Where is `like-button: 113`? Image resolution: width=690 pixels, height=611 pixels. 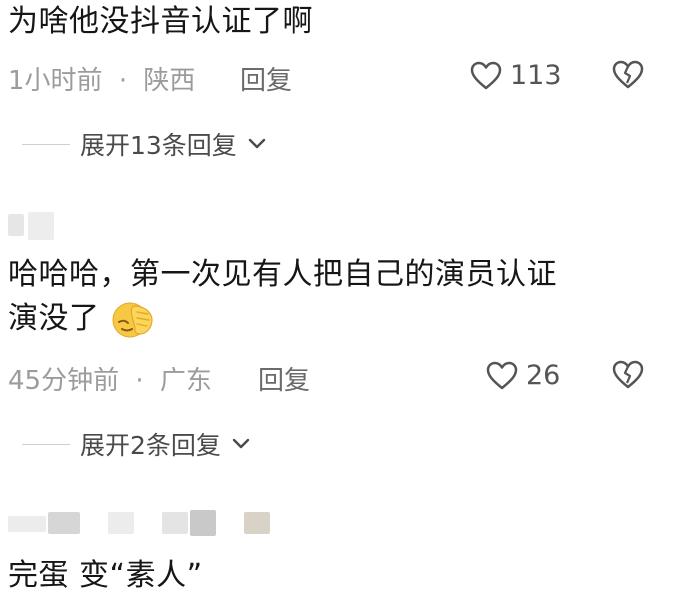
like-button: 113 is located at coordinates (516, 75).